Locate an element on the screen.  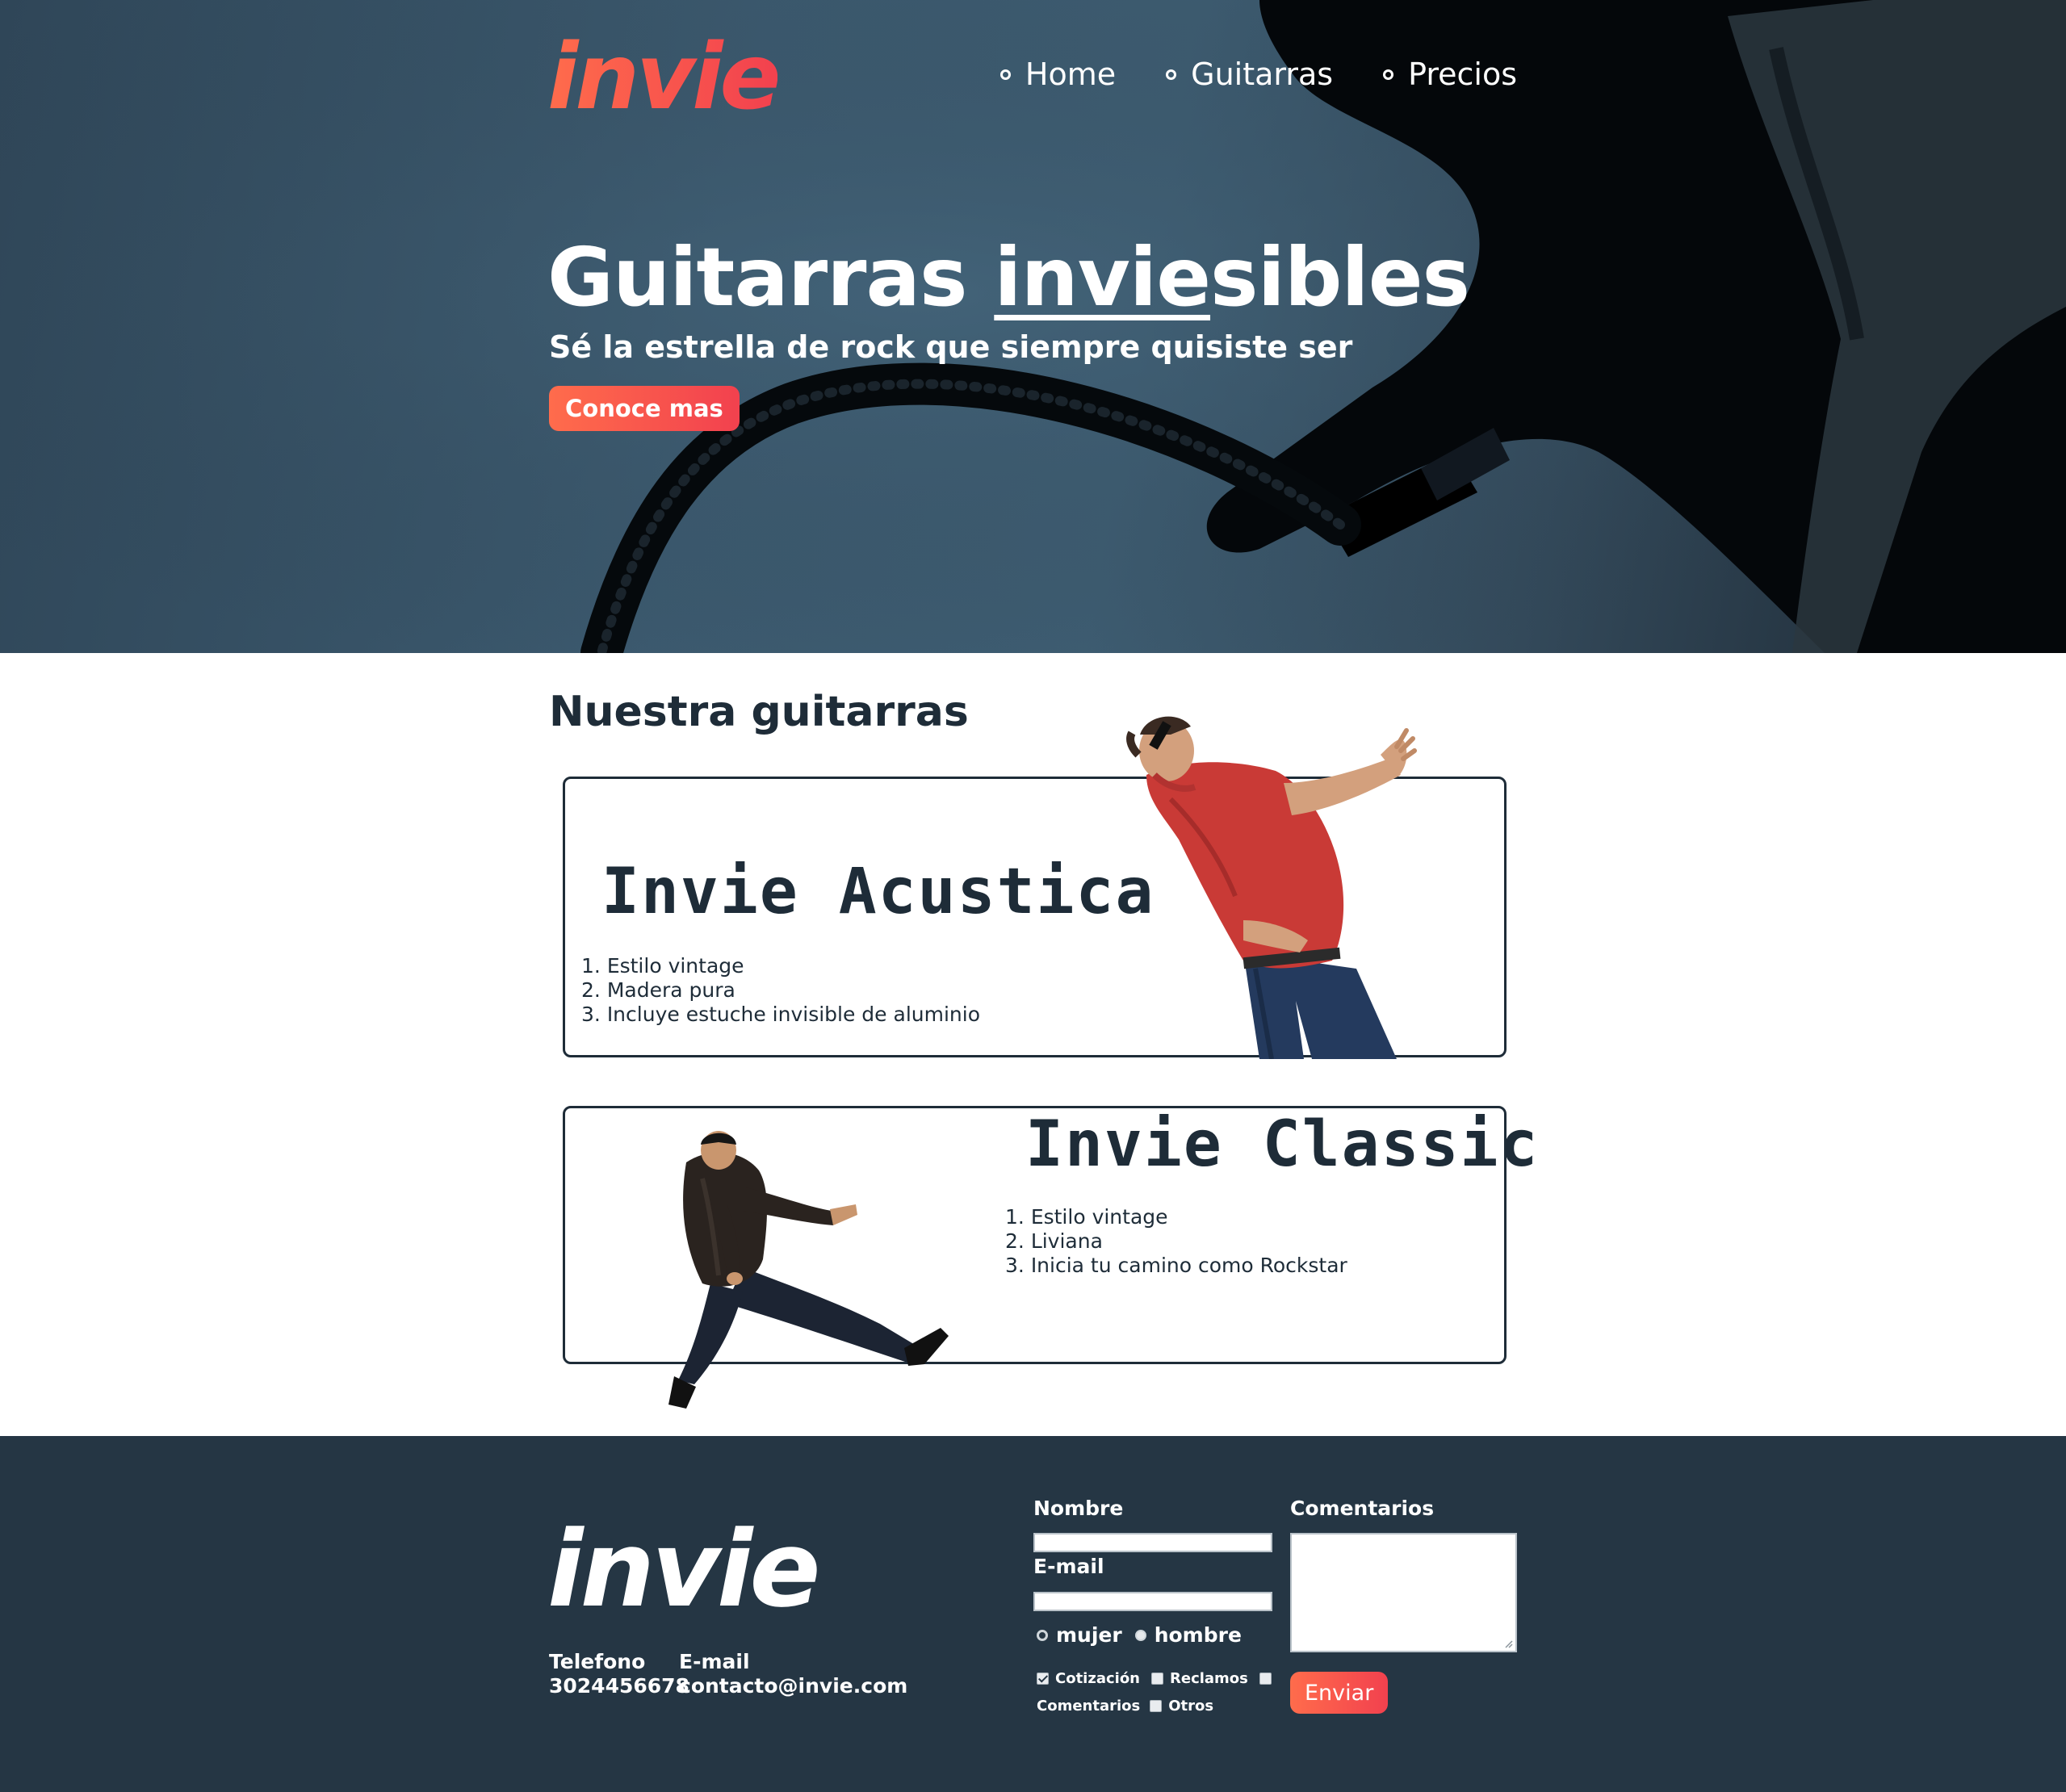
checkbox-label: Reclamos is located at coordinates (1209, 1679).